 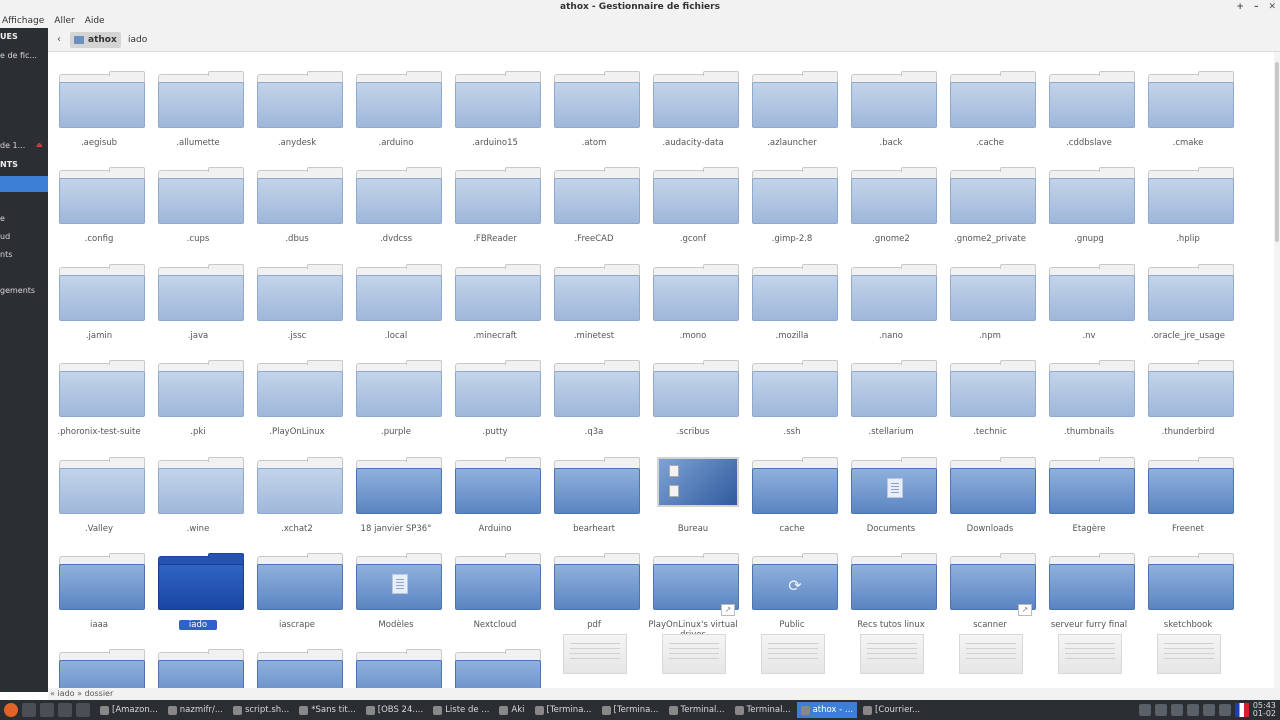 I want to click on folder-item: .aegisub, so click(x=99, y=101).